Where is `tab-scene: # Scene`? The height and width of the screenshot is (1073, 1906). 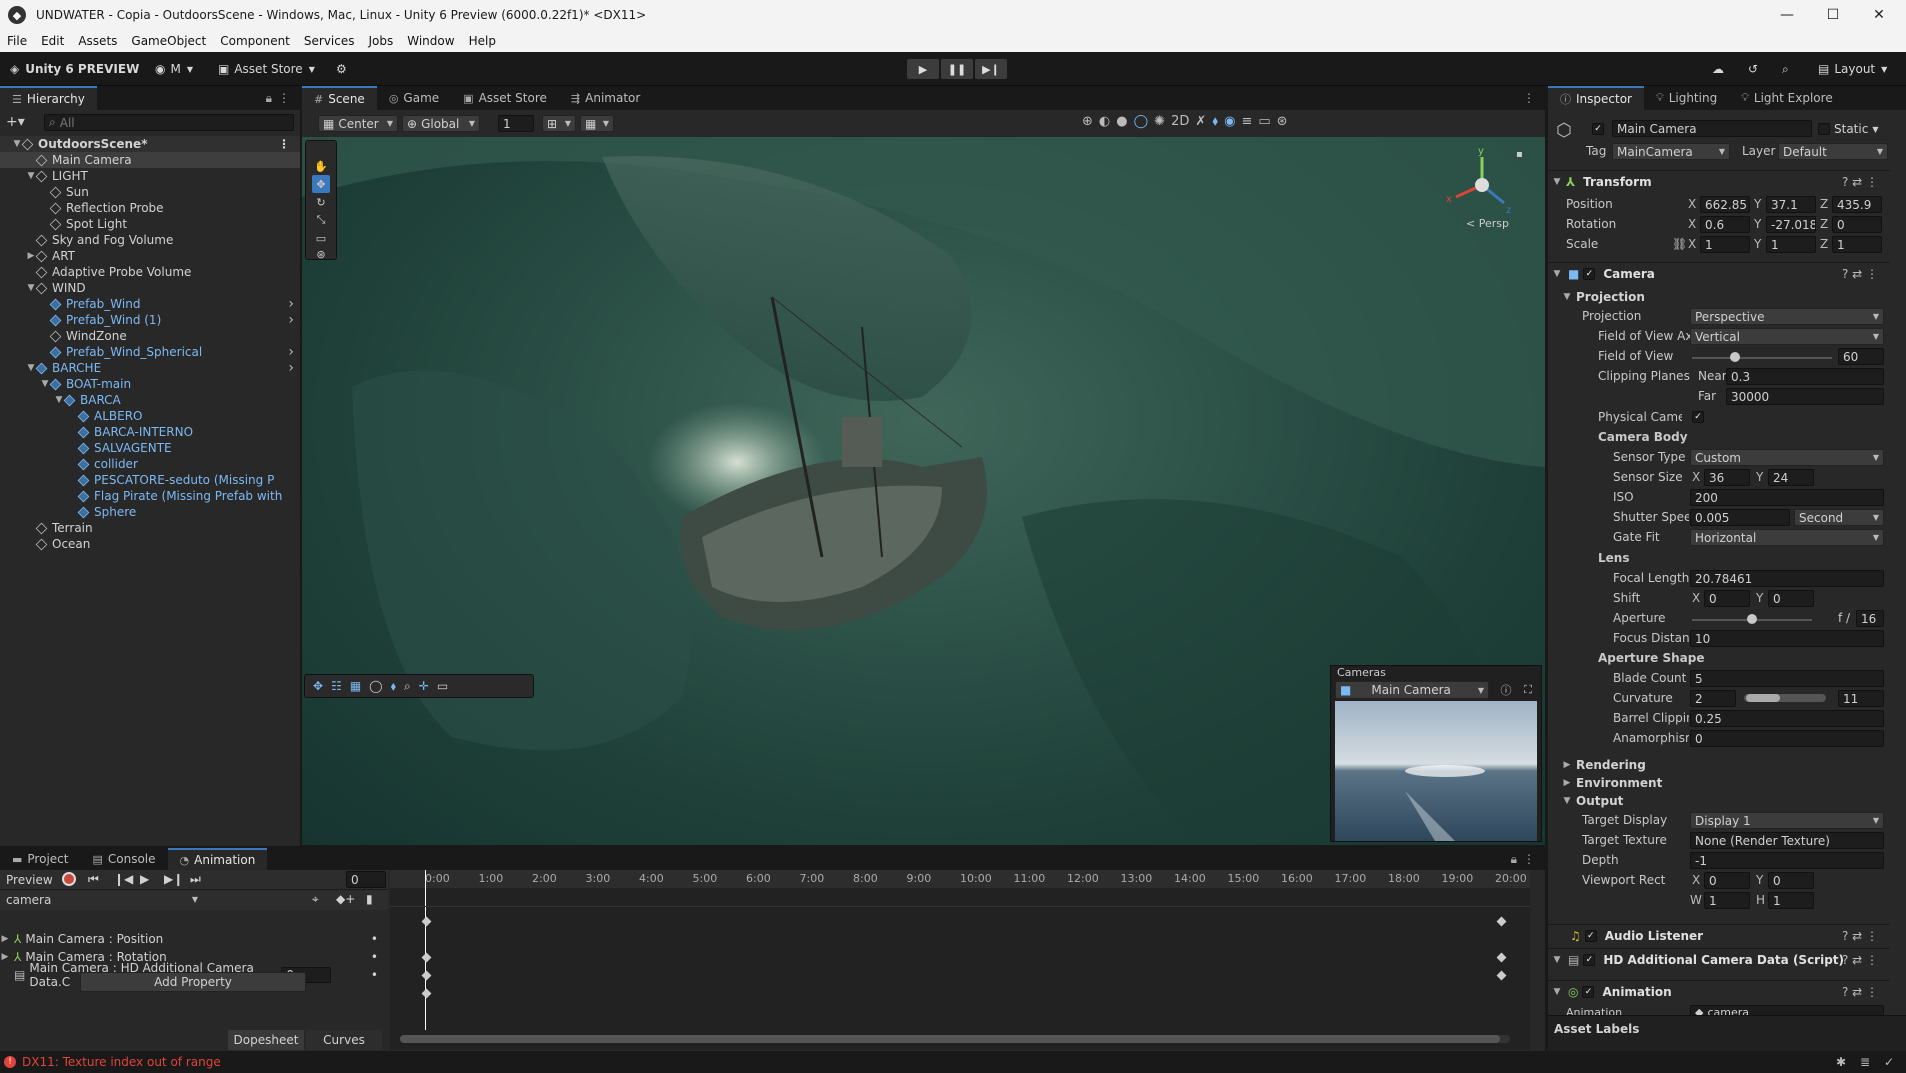
tab-scene: # Scene is located at coordinates (339, 98).